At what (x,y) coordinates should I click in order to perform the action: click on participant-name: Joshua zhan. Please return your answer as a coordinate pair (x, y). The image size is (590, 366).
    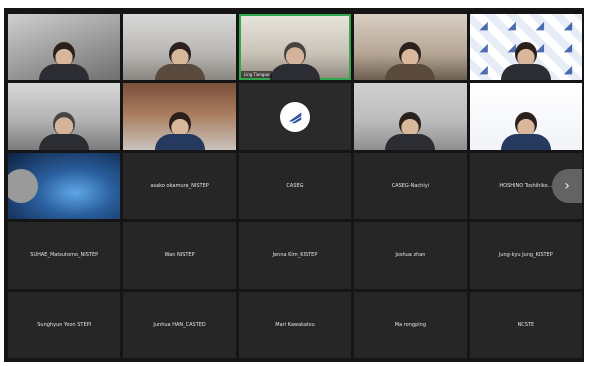
    Looking at the image, I should click on (410, 255).